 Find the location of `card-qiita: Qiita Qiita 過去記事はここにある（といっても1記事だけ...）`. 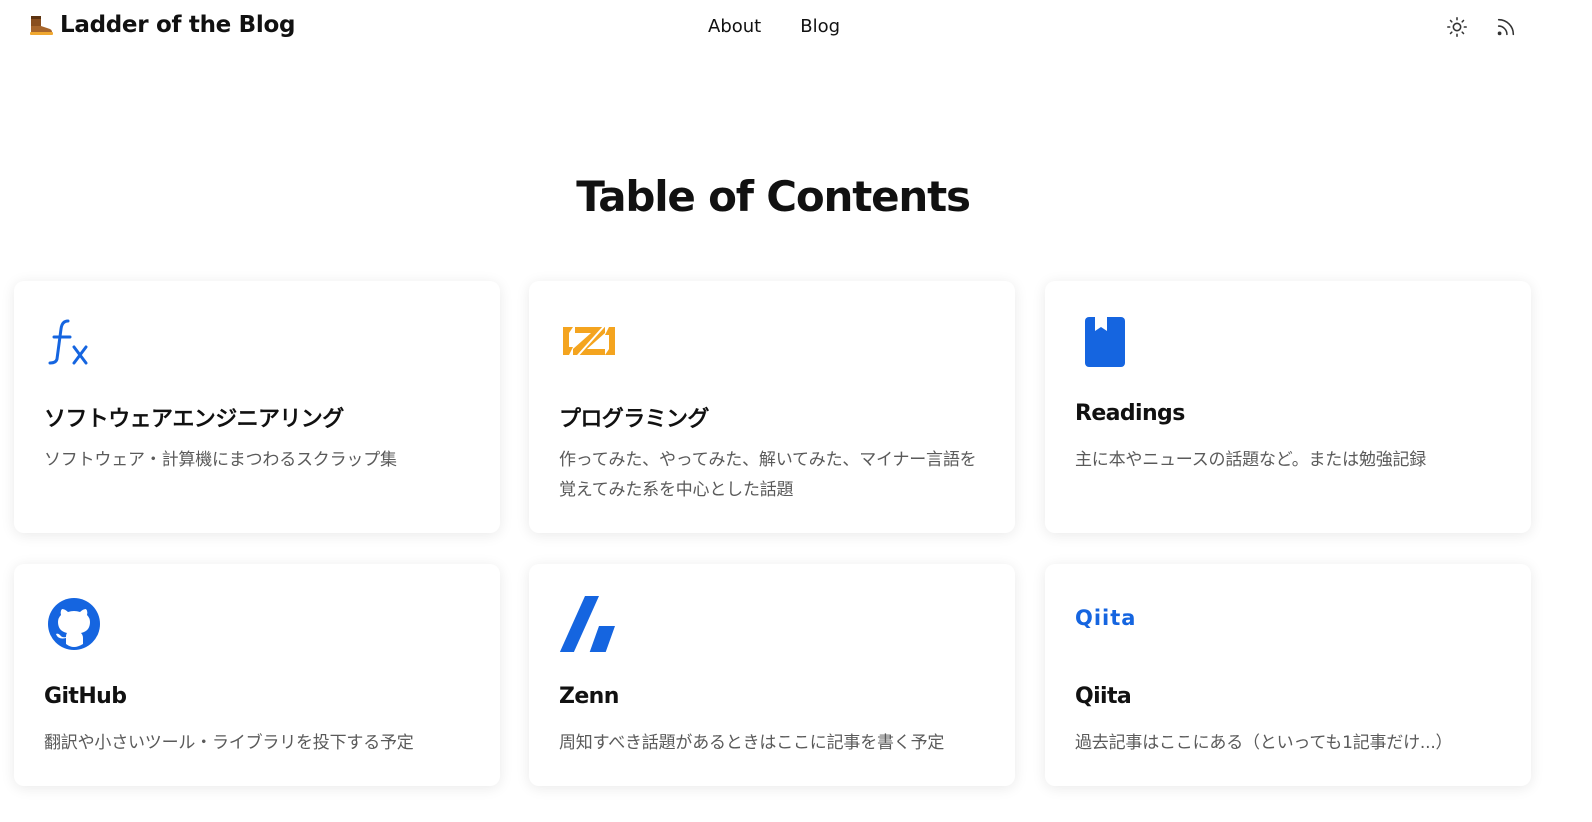

card-qiita: Qiita Qiita 過去記事はここにある（といっても1記事だけ...） is located at coordinates (1288, 675).